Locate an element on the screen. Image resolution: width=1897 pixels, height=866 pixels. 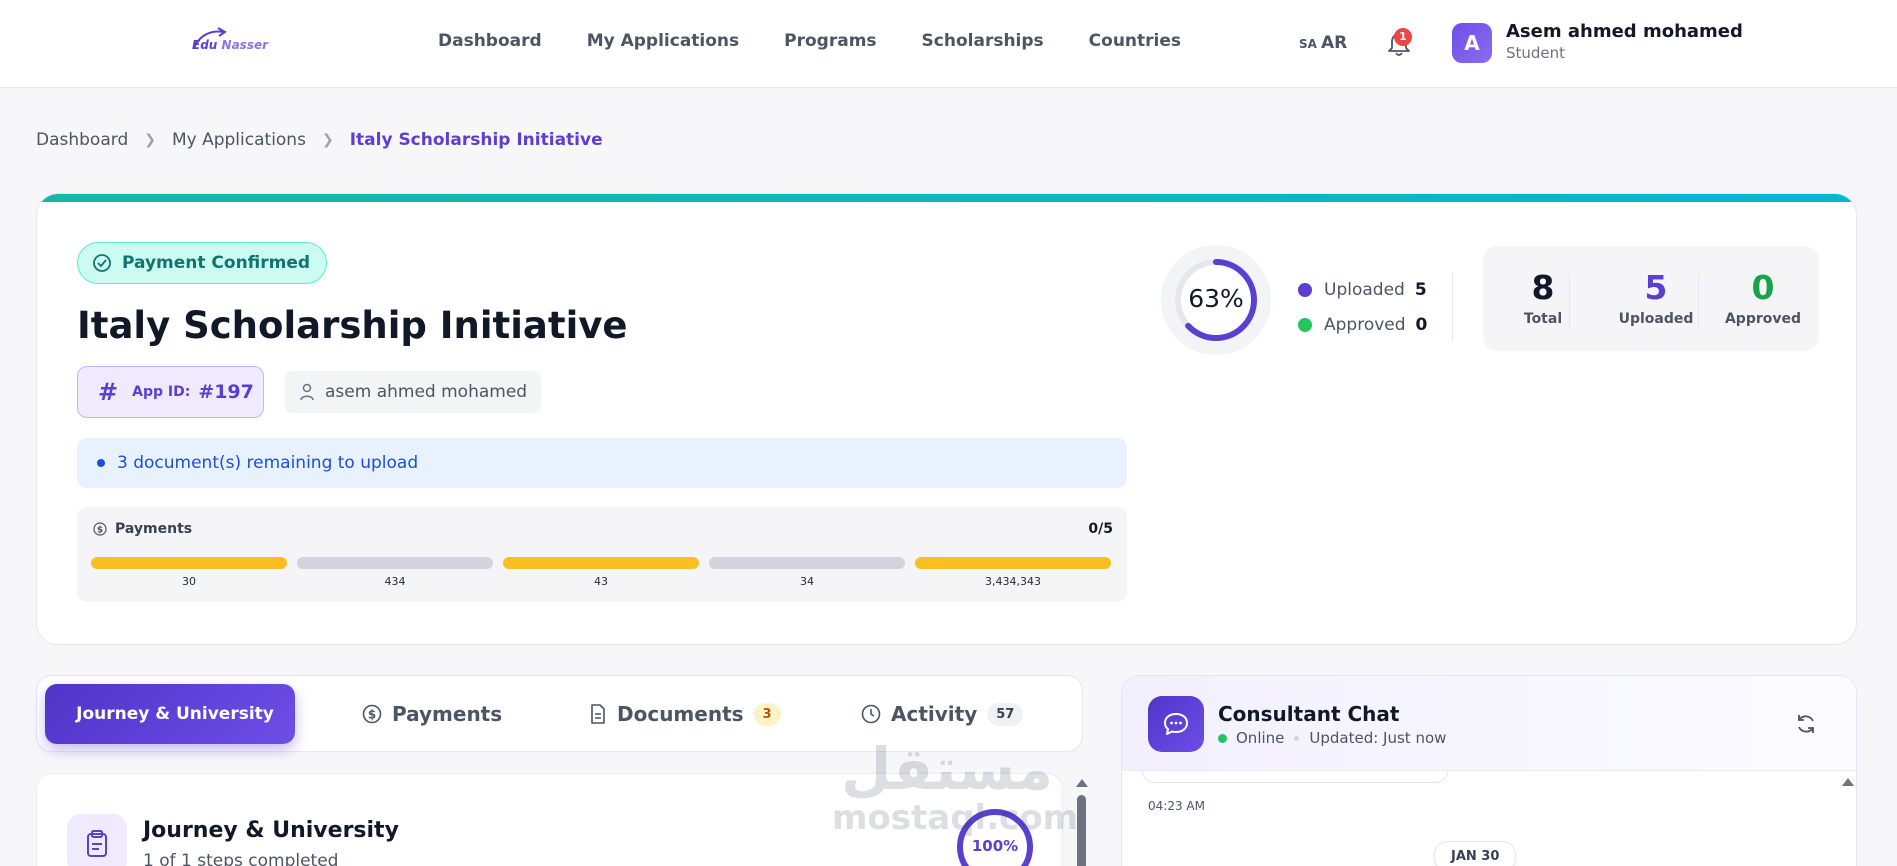
chat-status: Online Updated: Just now is located at coordinates (1332, 738).